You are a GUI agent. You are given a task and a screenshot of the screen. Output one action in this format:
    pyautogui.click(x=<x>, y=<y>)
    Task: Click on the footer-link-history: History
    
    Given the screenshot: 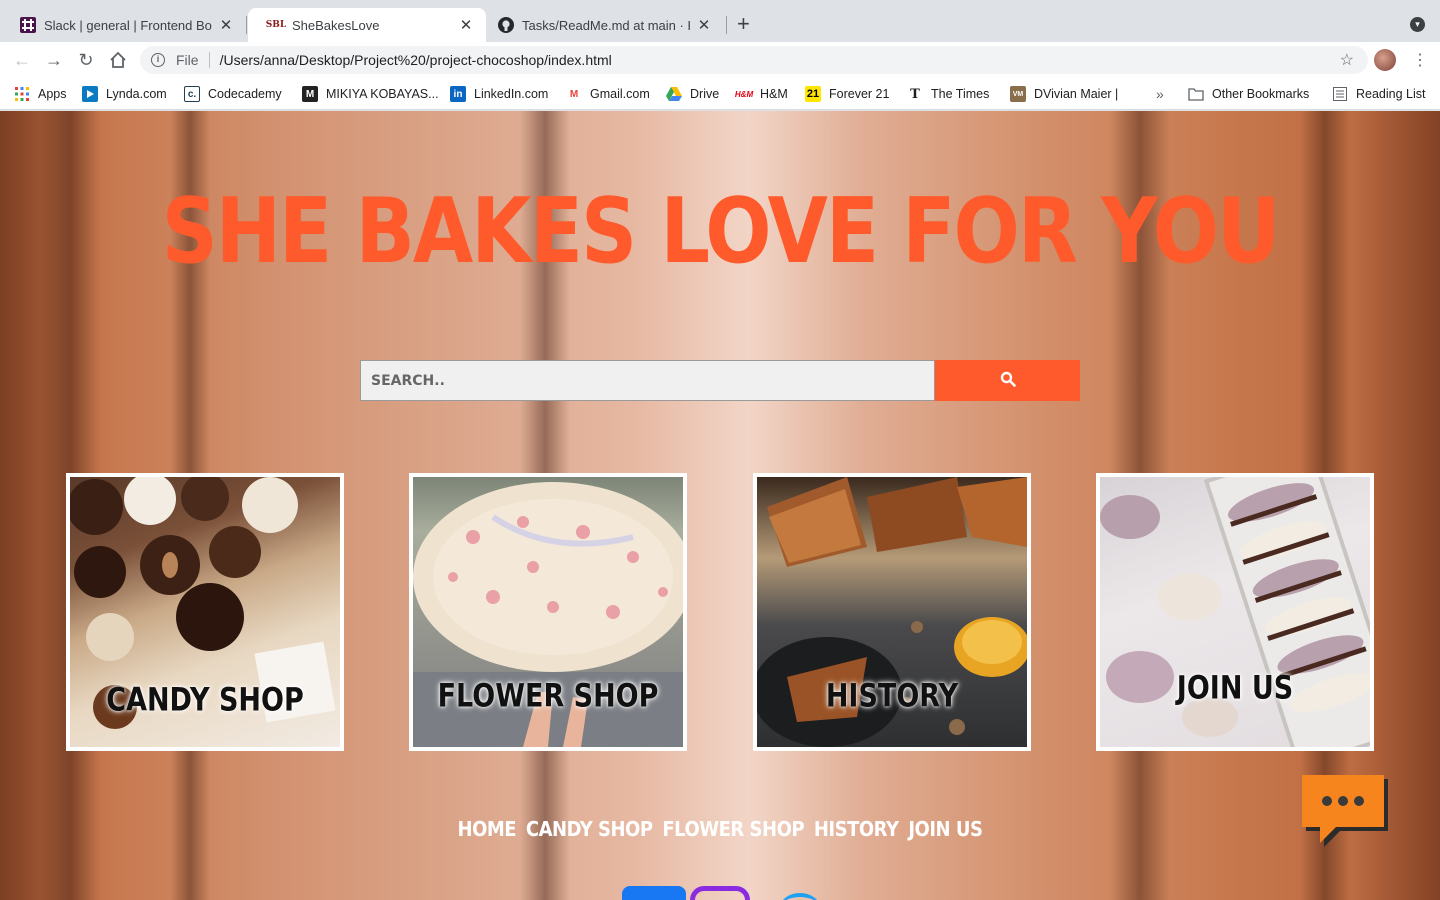 What is the action you would take?
    pyautogui.click(x=856, y=829)
    